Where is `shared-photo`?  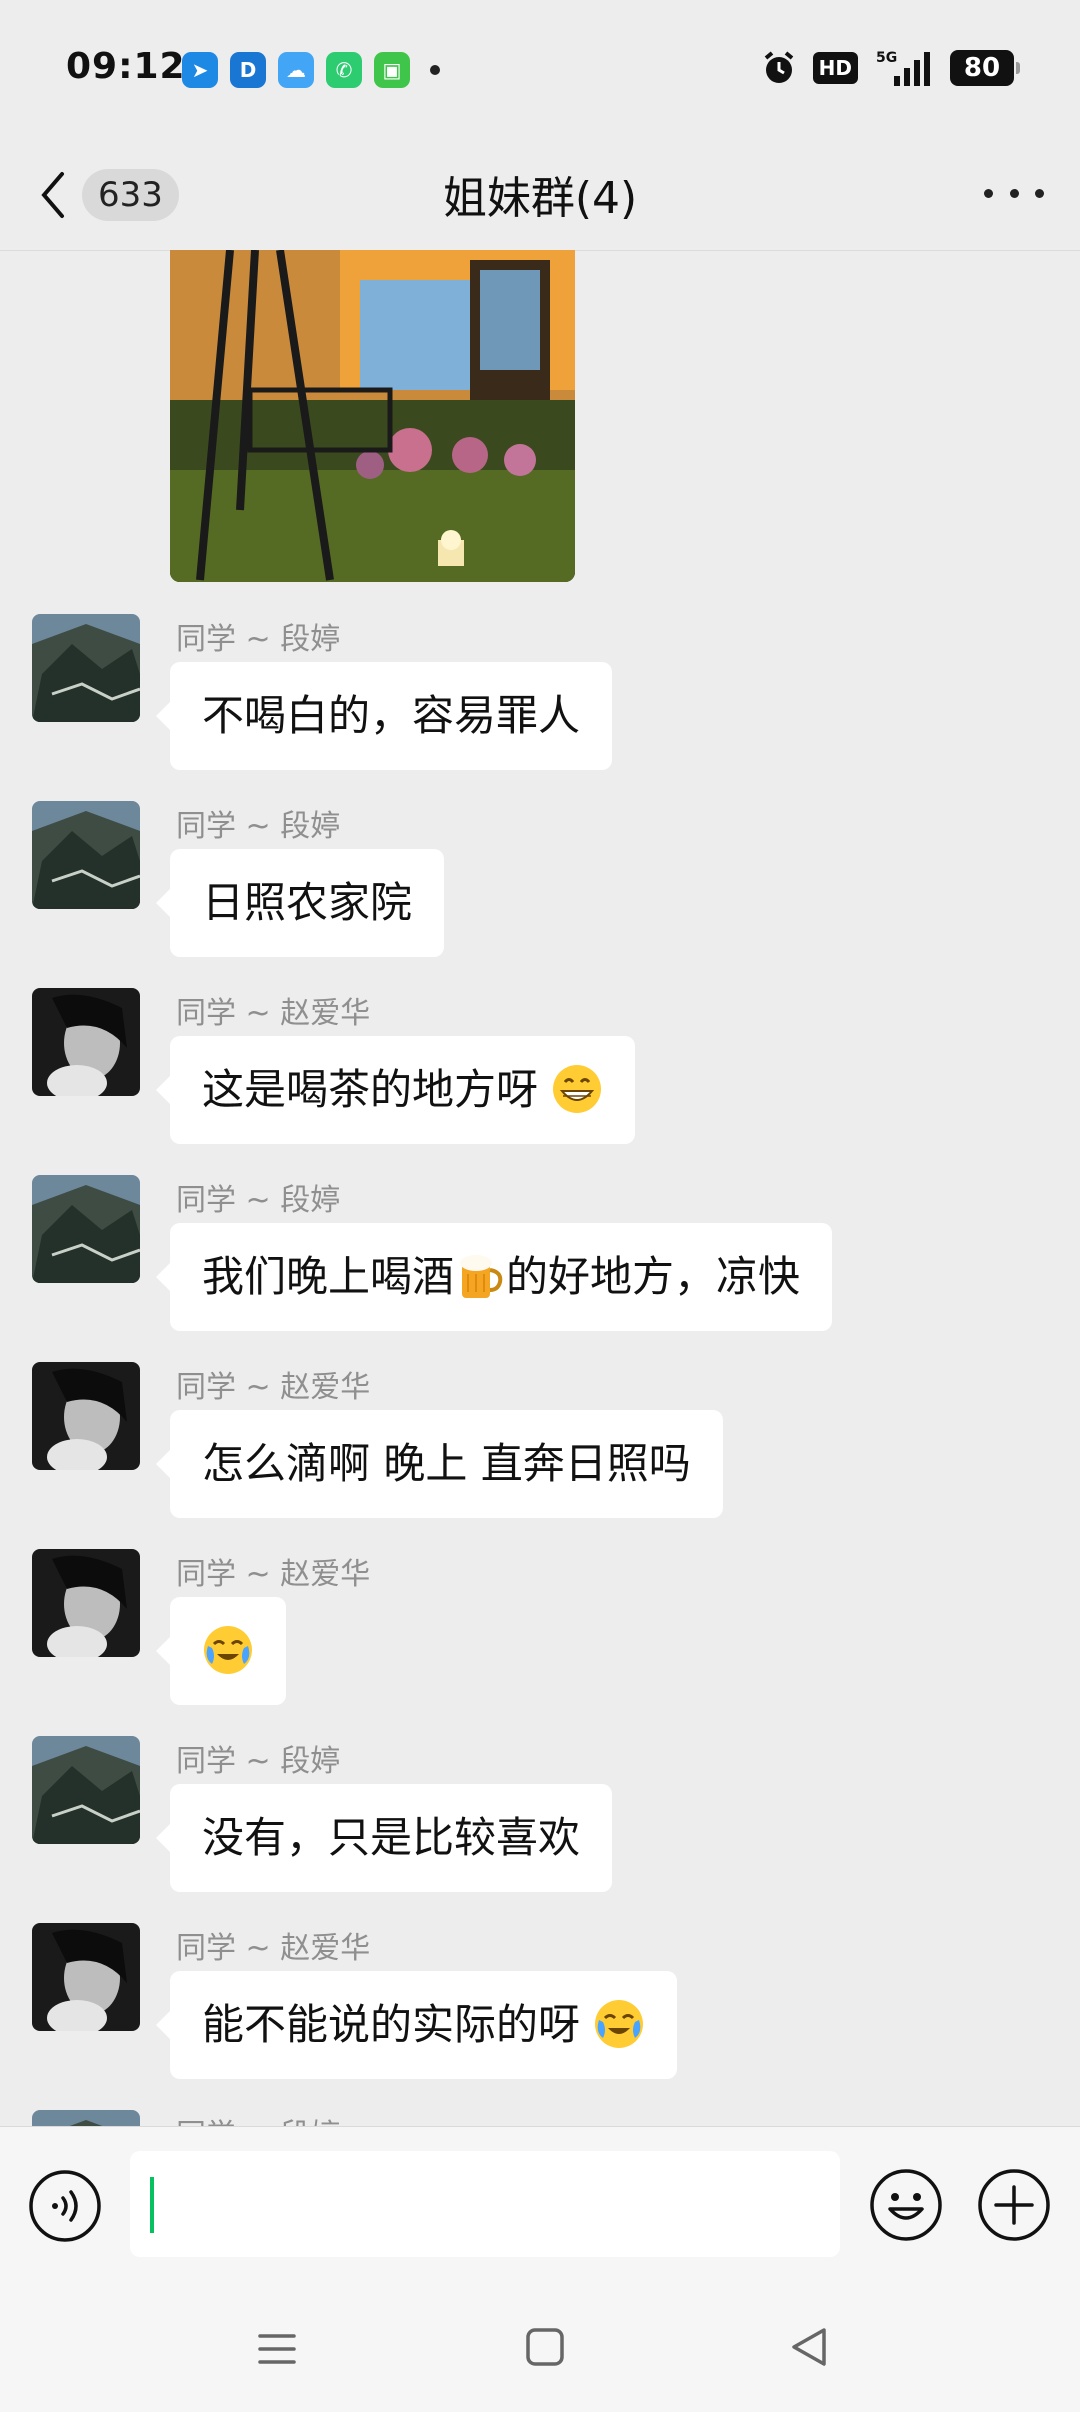
shared-photo is located at coordinates (372, 416).